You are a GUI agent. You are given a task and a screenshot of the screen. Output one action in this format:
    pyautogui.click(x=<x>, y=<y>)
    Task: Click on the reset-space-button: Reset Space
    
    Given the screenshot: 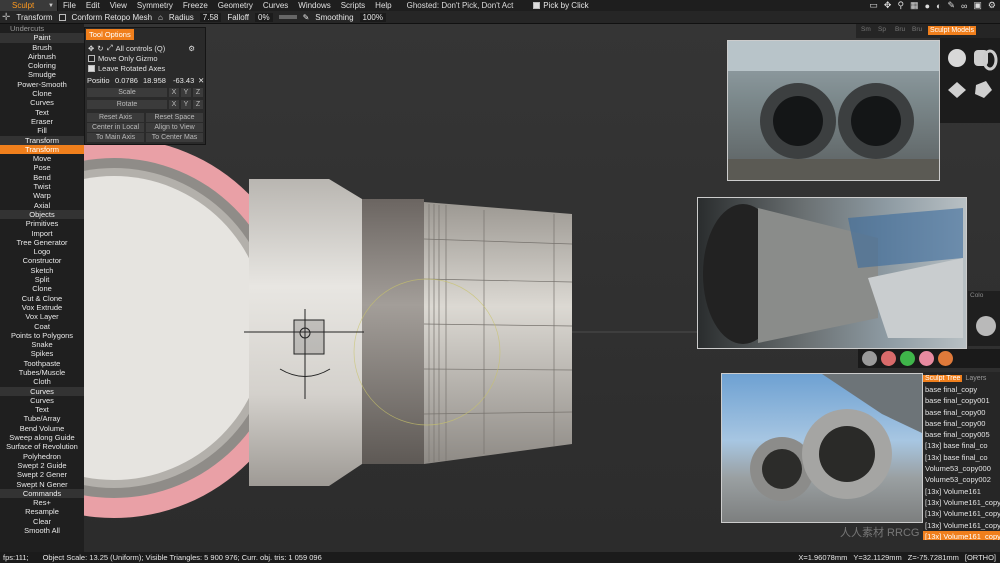 What is the action you would take?
    pyautogui.click(x=174, y=117)
    